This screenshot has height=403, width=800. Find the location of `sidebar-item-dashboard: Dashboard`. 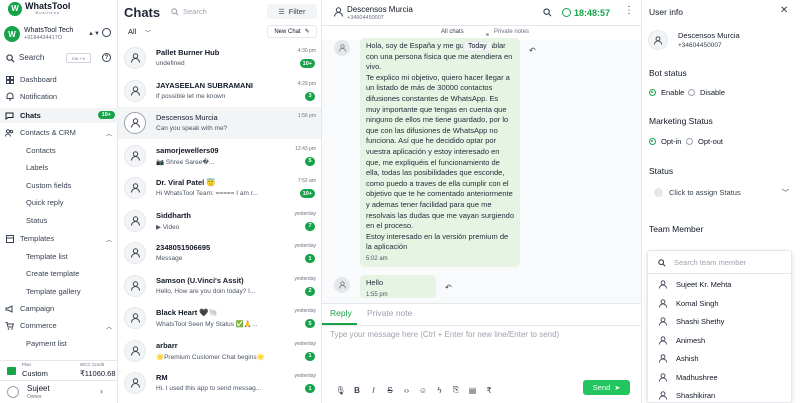

sidebar-item-dashboard: Dashboard is located at coordinates (59, 79).